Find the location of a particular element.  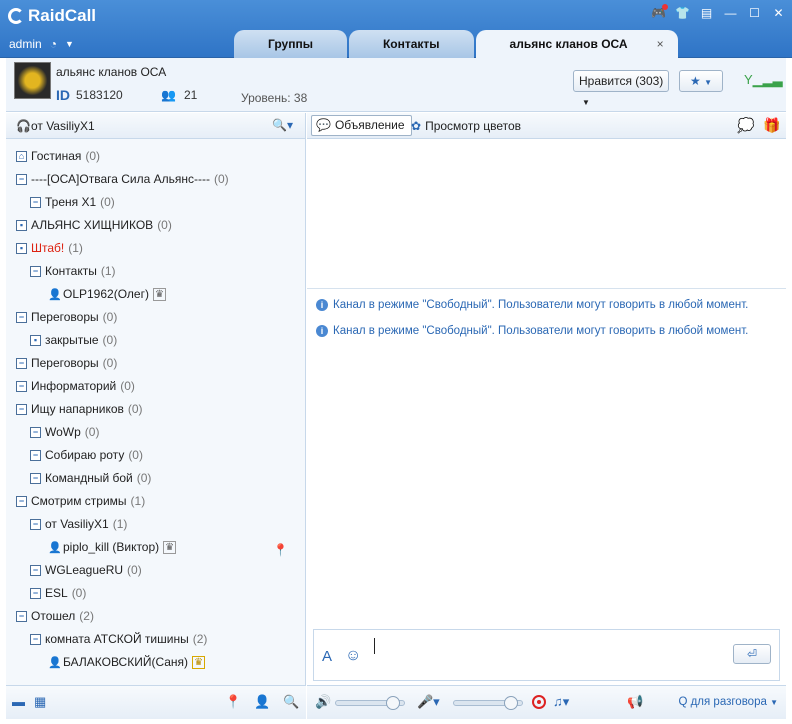

minimize-button: — is located at coordinates (730, 13).